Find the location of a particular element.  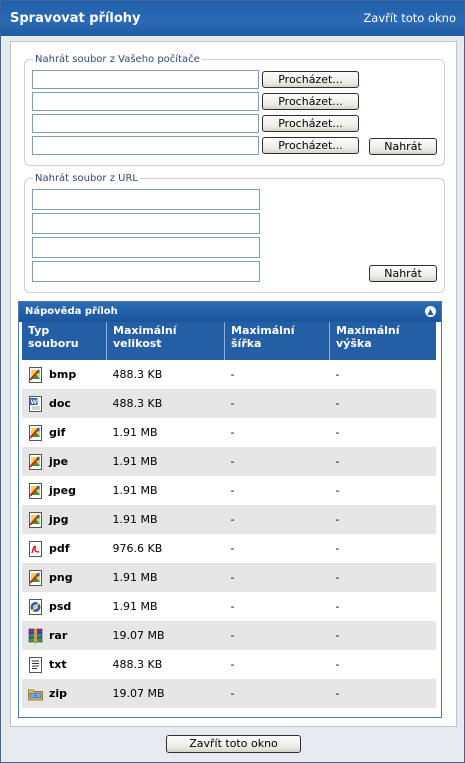

file-type-cell: bmp is located at coordinates (64, 374).